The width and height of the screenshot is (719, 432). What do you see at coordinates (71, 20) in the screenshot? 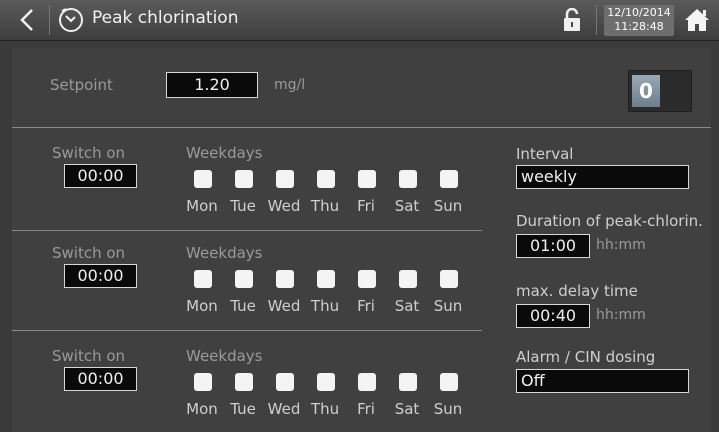
I see `clock-icon` at bounding box center [71, 20].